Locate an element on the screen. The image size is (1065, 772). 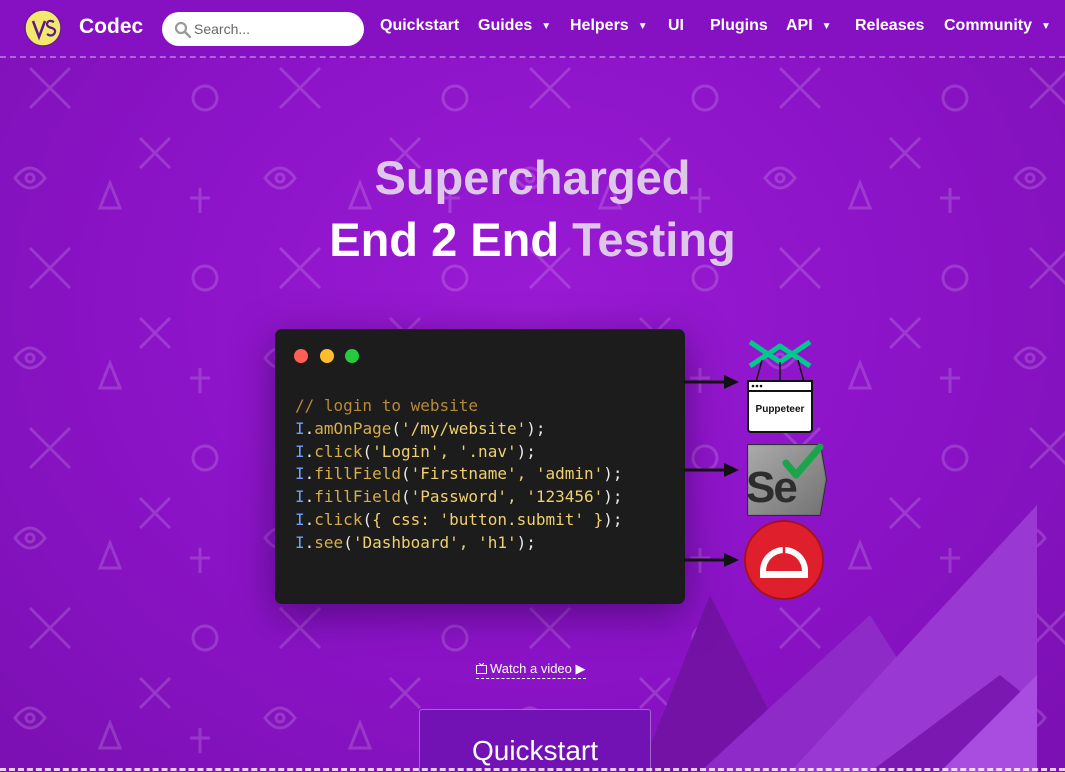
tv-icon is located at coordinates (481, 668).